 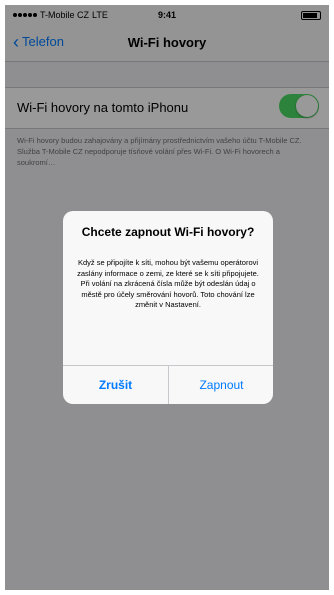 What do you see at coordinates (221, 385) in the screenshot?
I see `enable-button: Zapnout` at bounding box center [221, 385].